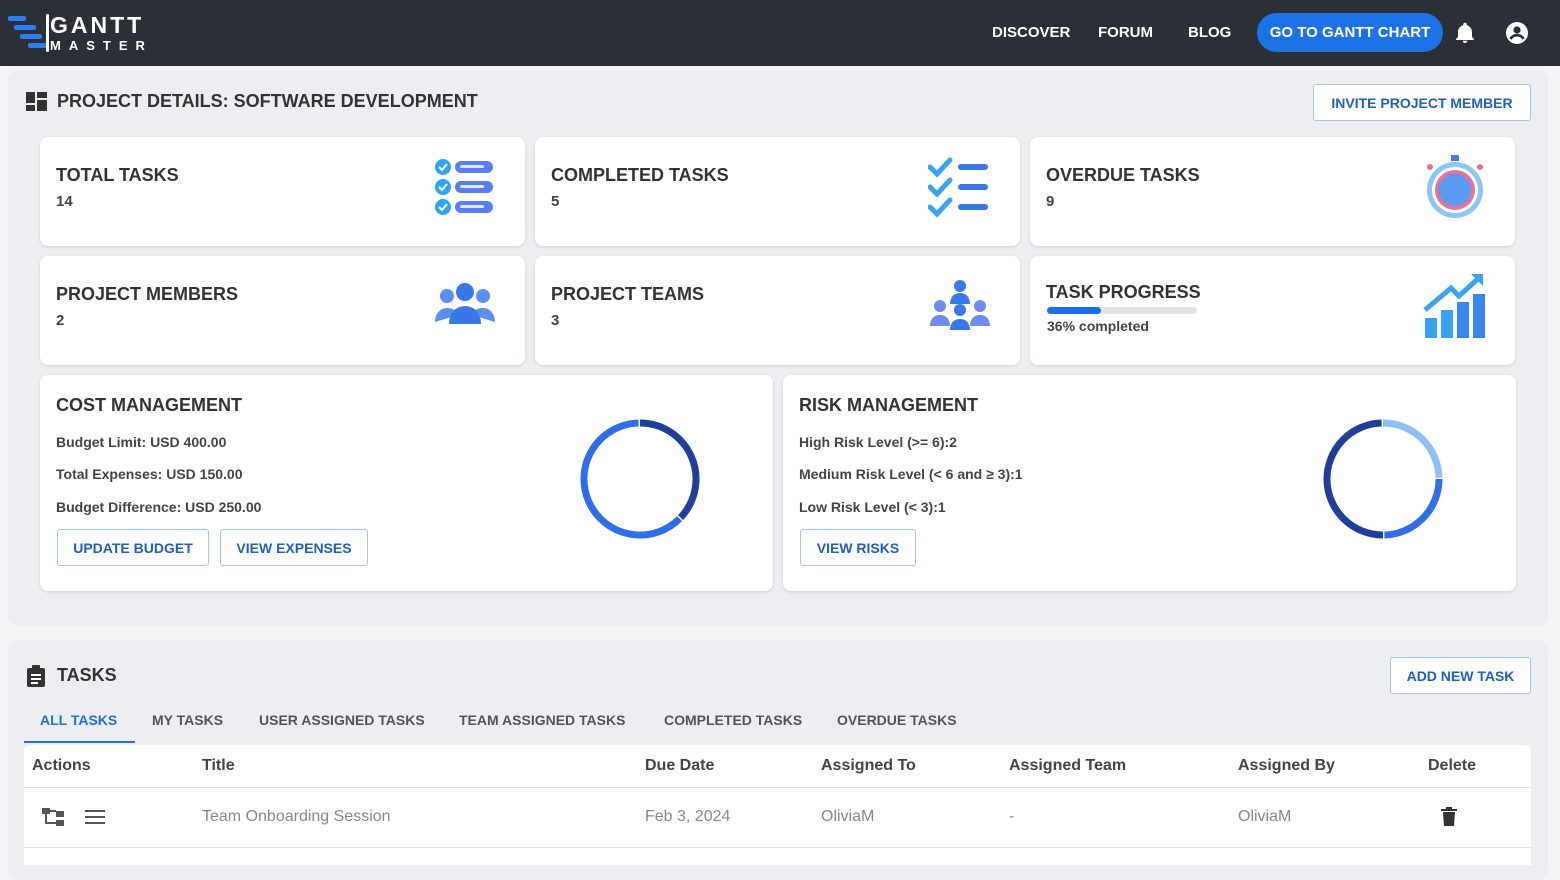 Image resolution: width=1560 pixels, height=880 pixels. What do you see at coordinates (64, 201) in the screenshot?
I see `stat-value: 14` at bounding box center [64, 201].